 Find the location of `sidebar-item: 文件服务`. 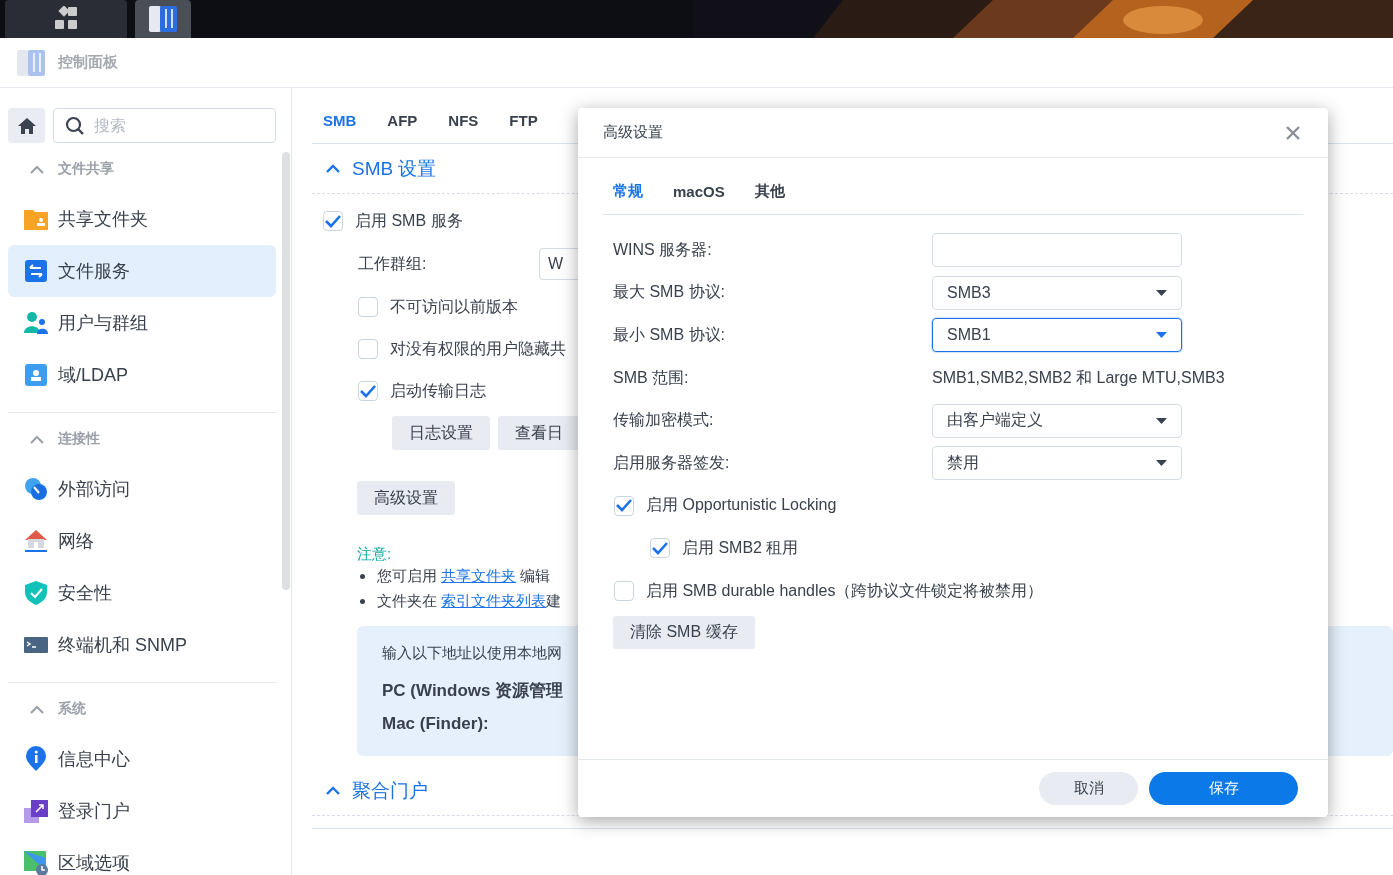

sidebar-item: 文件服务 is located at coordinates (142, 271).